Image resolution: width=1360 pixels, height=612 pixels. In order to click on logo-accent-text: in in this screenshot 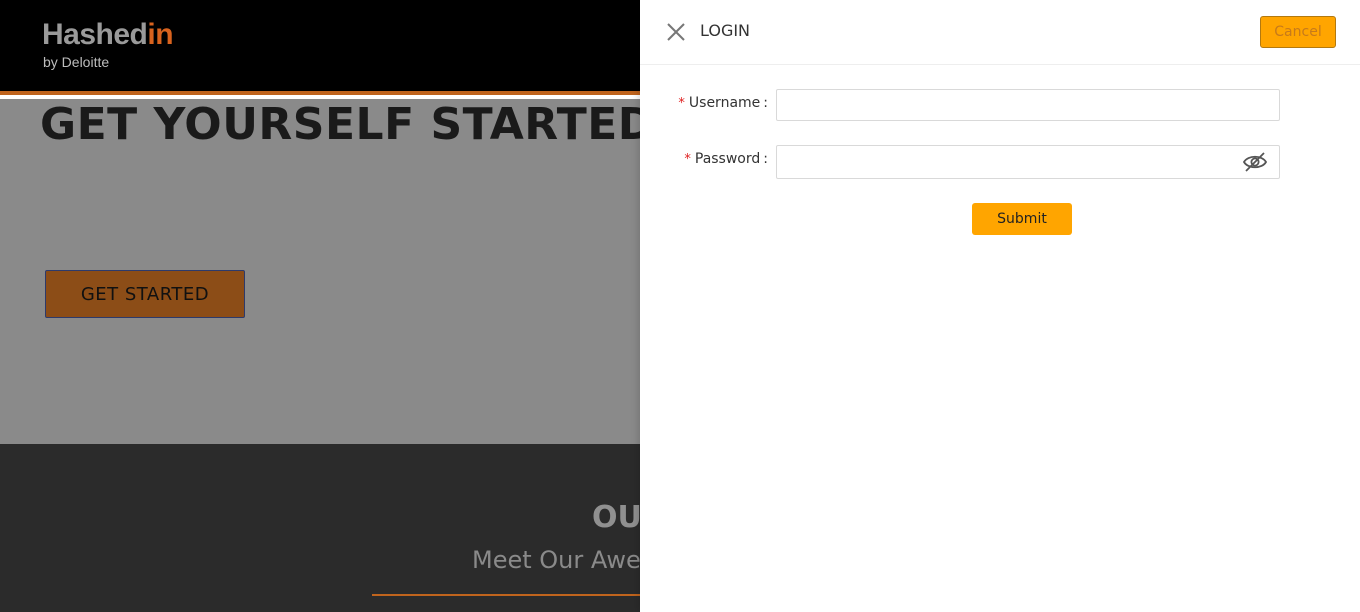, I will do `click(160, 34)`.